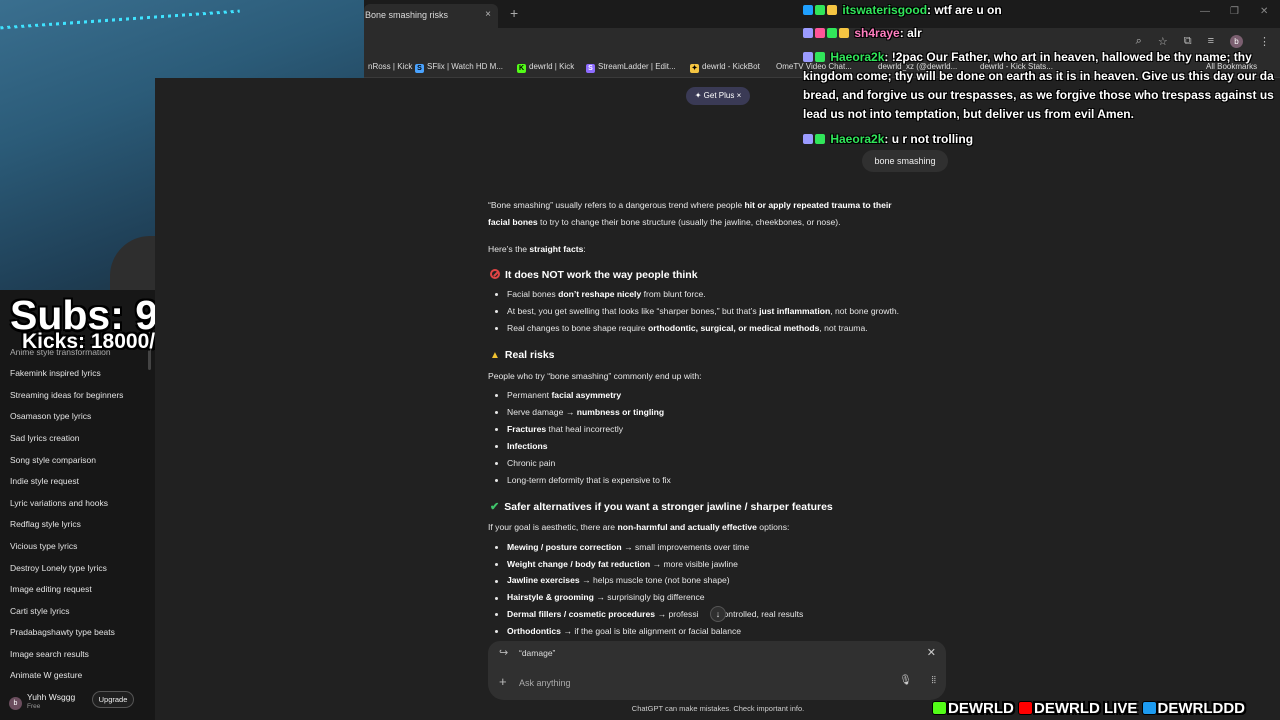  Describe the element at coordinates (390, 66) in the screenshot. I see `bookmark-item: nRoss | Kick` at that location.